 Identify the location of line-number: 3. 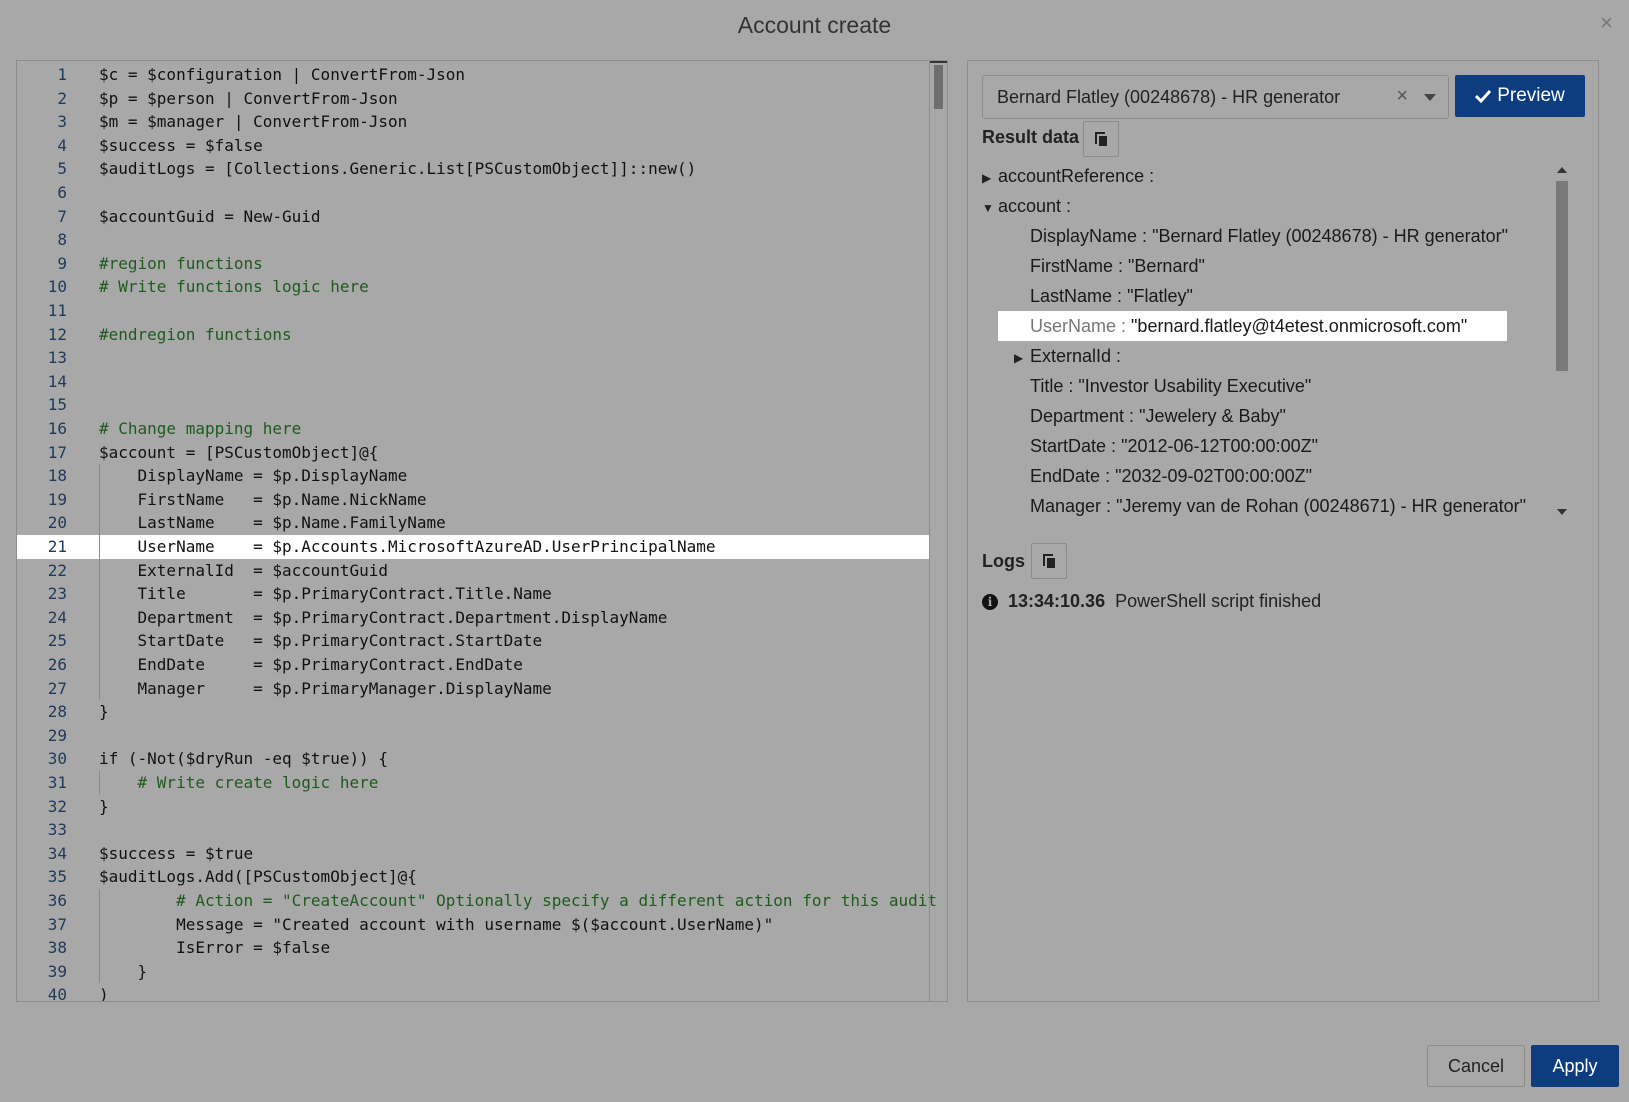
(62, 122).